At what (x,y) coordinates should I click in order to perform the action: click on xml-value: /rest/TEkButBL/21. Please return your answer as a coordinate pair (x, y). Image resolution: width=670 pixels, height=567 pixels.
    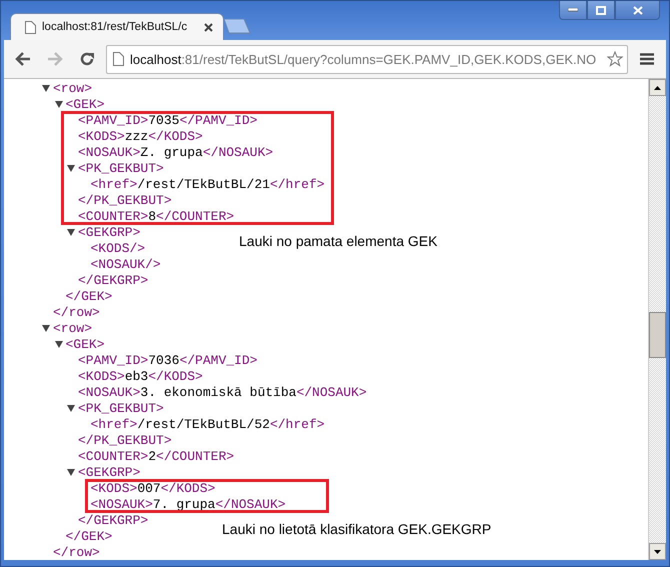
    Looking at the image, I should click on (203, 184).